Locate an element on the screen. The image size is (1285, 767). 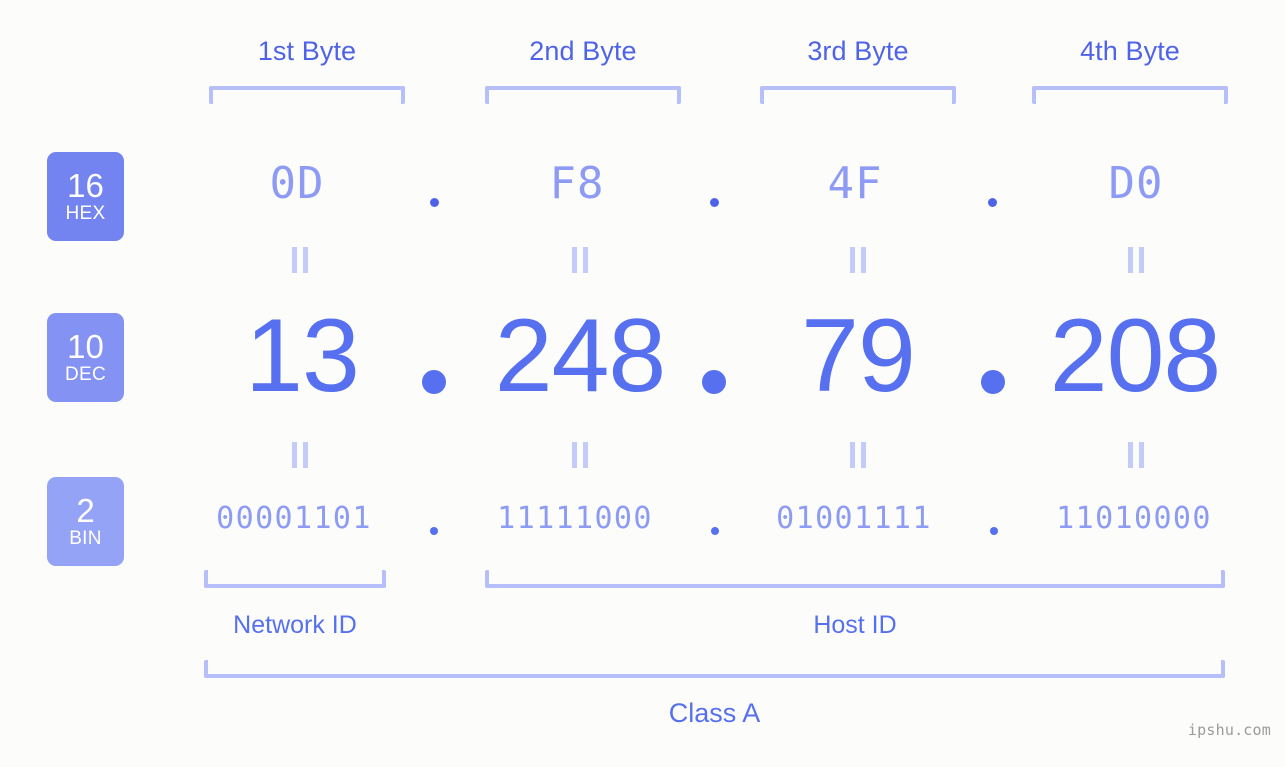
network-id-label: Network ID is located at coordinates (295, 625).